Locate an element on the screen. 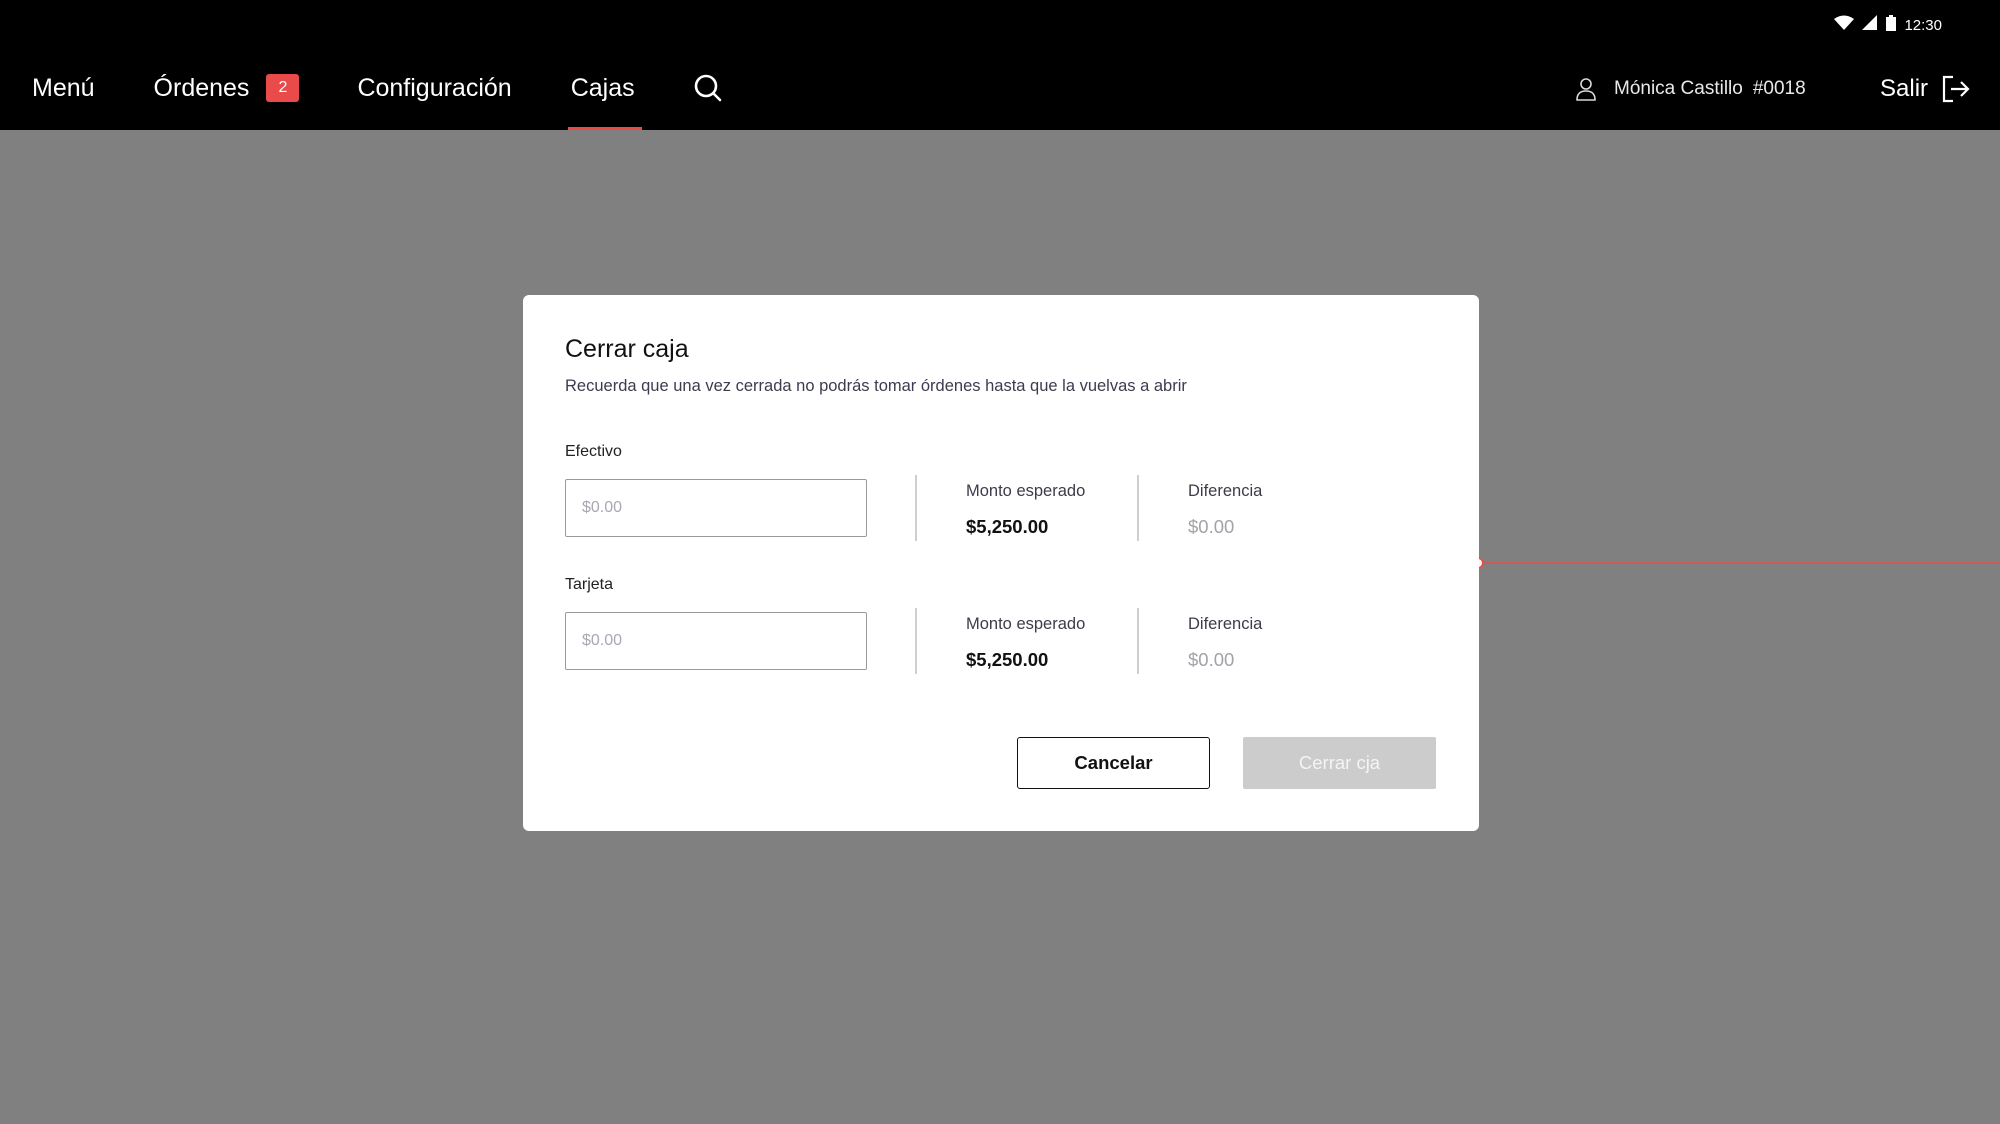 The image size is (2000, 1124). nav-item-menu: Menú is located at coordinates (63, 88).